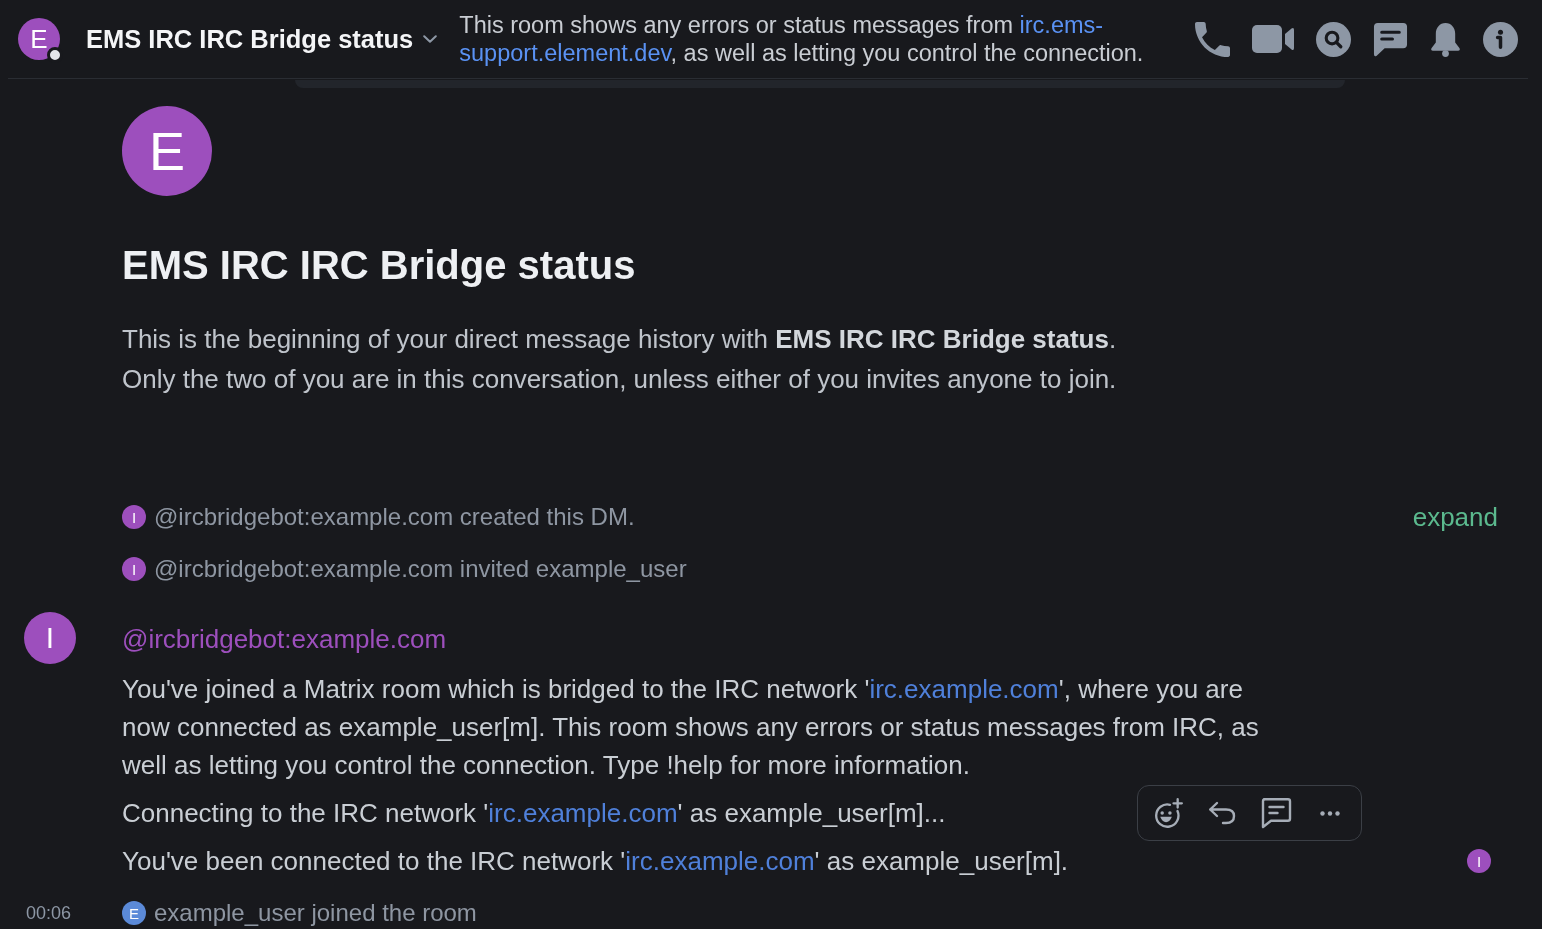 This screenshot has height=929, width=1542. Describe the element at coordinates (1330, 813) in the screenshot. I see `more-options-icon` at that location.